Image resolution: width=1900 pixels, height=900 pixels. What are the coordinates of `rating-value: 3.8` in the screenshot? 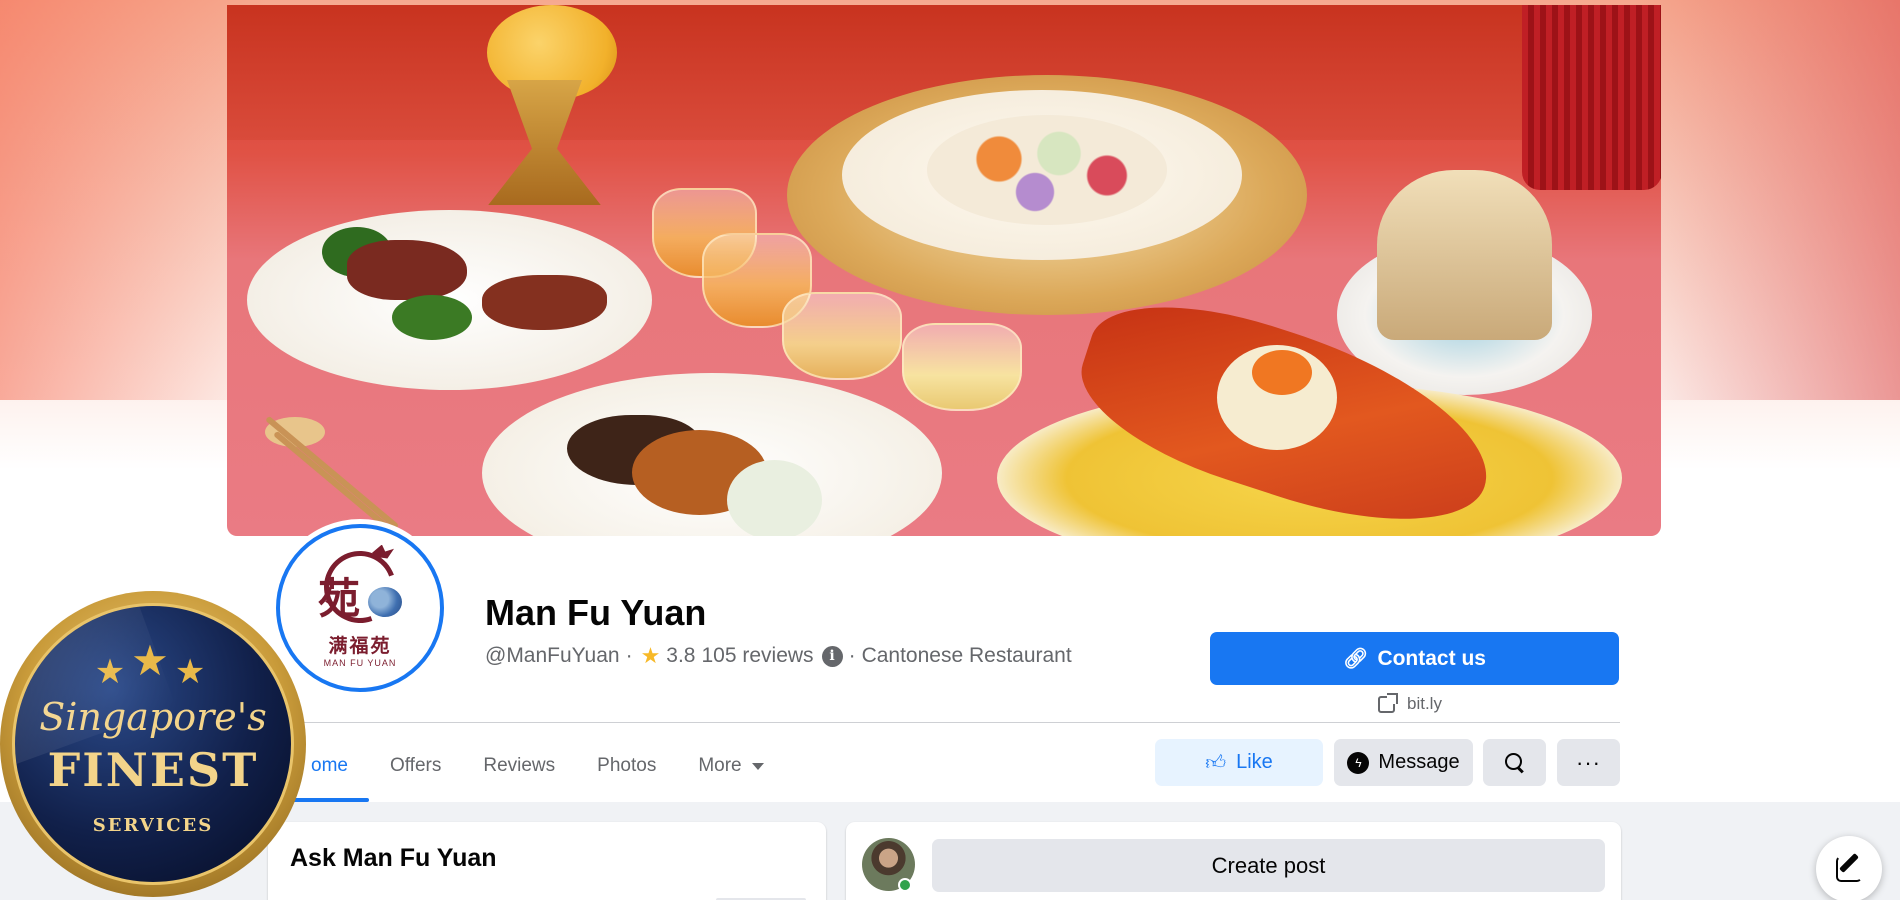 It's located at (681, 655).